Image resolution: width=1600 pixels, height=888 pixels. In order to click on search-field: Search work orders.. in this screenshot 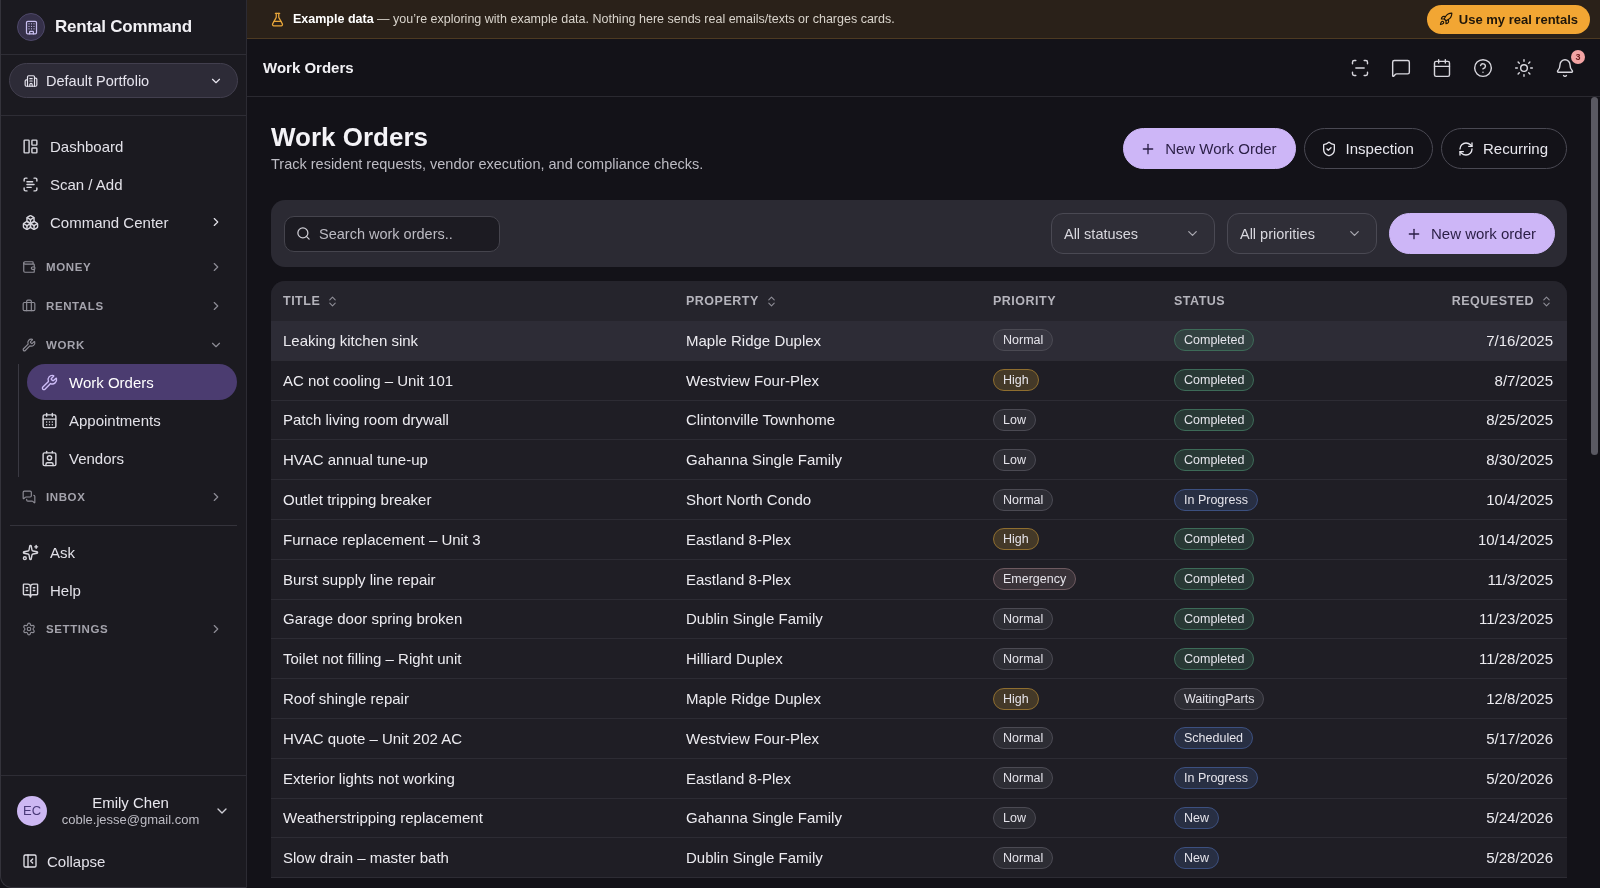, I will do `click(392, 233)`.